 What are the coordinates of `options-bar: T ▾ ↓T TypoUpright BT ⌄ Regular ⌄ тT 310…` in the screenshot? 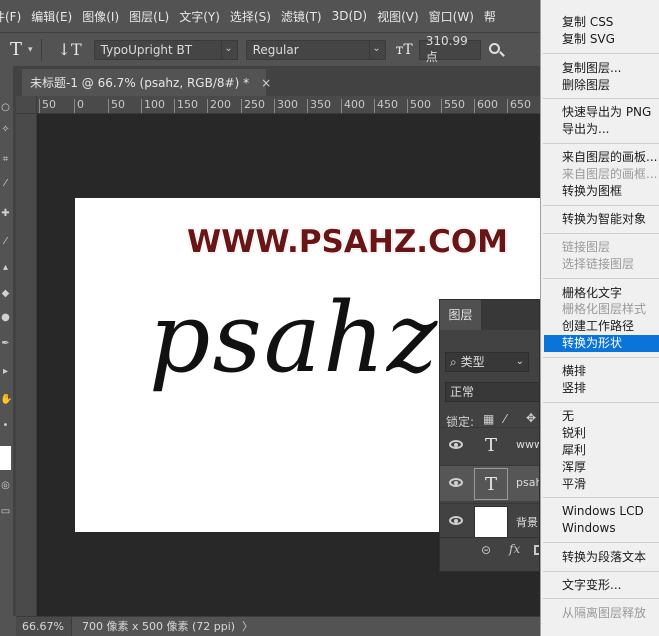 It's located at (270, 49).